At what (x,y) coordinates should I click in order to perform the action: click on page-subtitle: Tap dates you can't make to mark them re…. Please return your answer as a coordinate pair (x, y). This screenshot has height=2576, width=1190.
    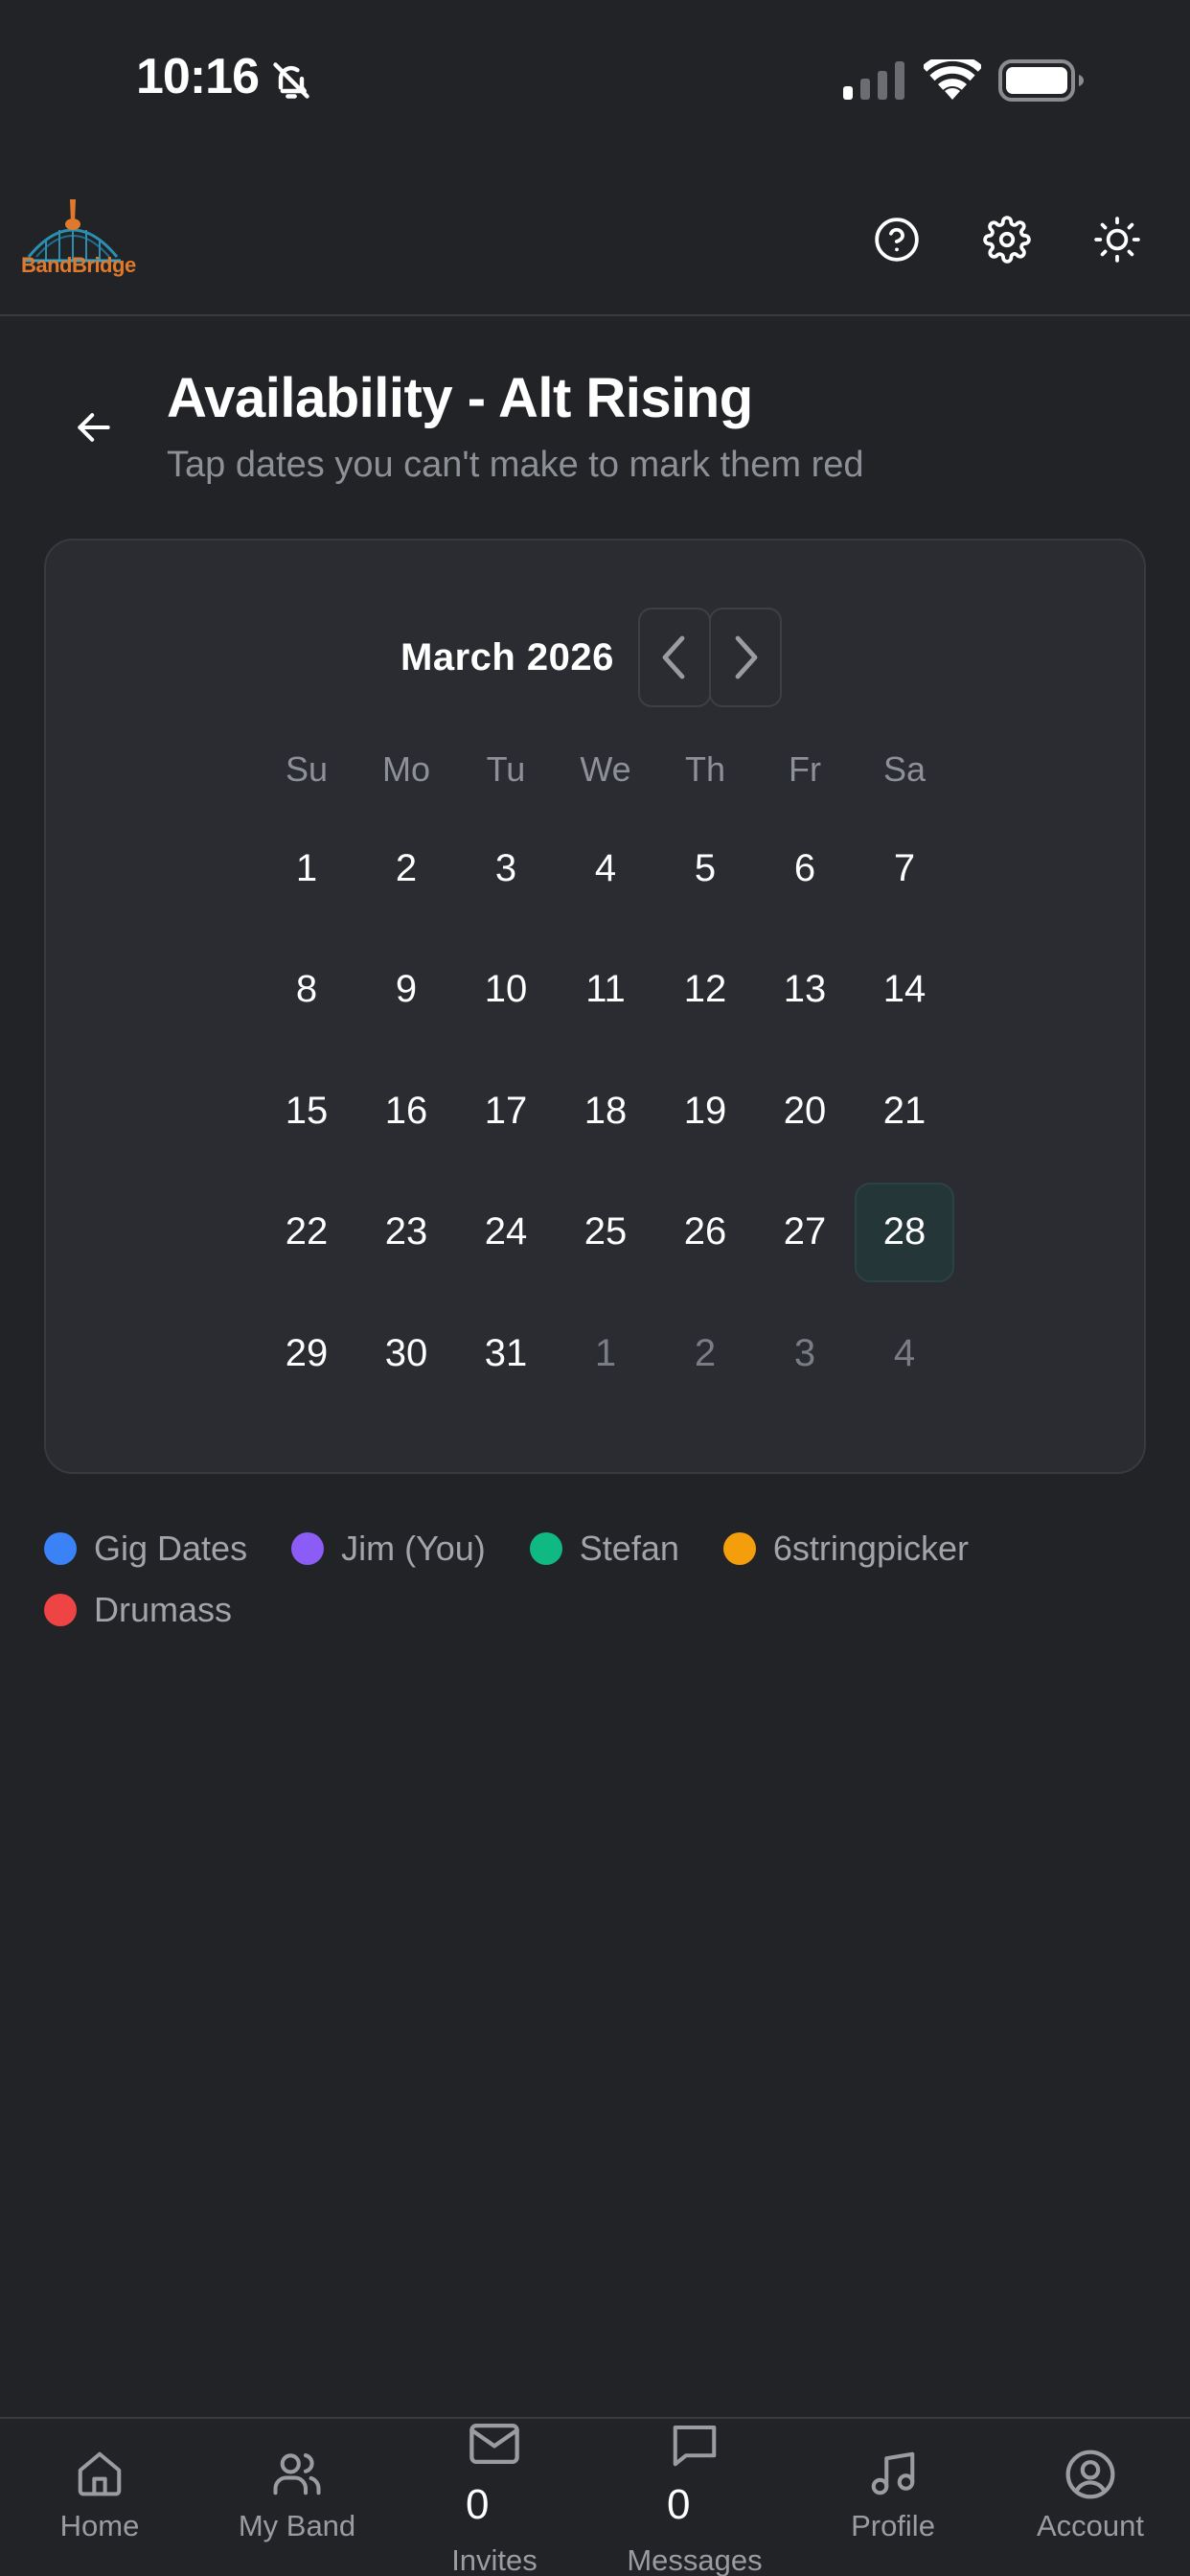
    Looking at the image, I should click on (515, 465).